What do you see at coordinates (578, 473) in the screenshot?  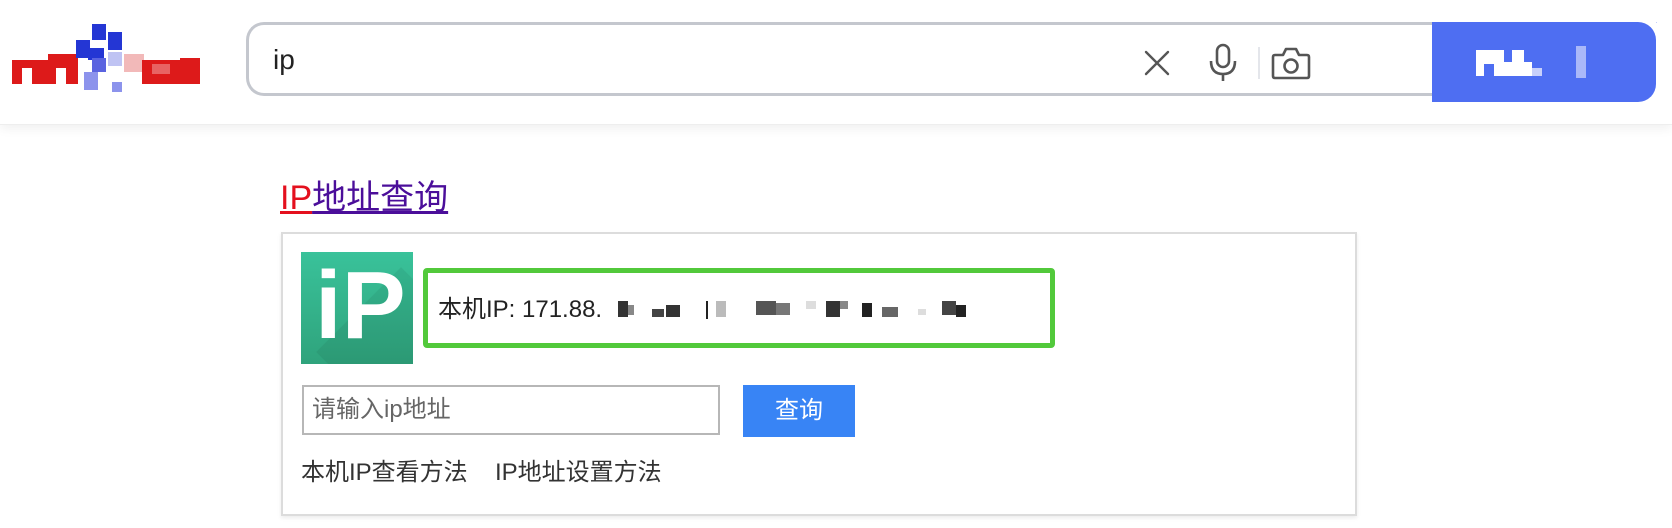 I see `ip-setting-method-link: IP地址设置方法` at bounding box center [578, 473].